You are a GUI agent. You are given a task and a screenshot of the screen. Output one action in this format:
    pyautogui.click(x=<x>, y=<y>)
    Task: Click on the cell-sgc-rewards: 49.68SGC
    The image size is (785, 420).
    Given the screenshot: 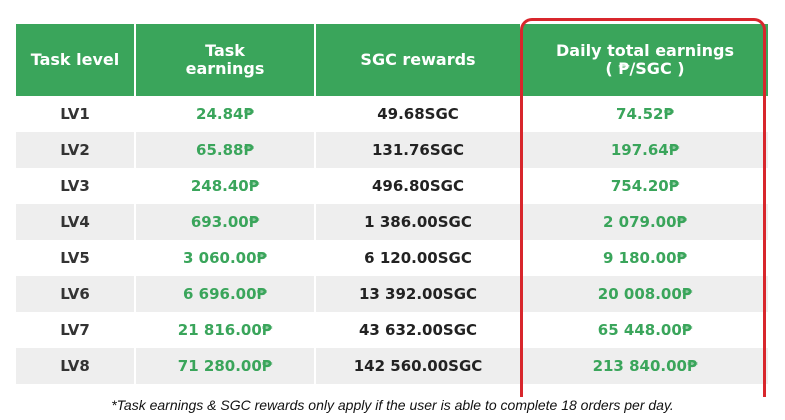 What is the action you would take?
    pyautogui.click(x=419, y=114)
    